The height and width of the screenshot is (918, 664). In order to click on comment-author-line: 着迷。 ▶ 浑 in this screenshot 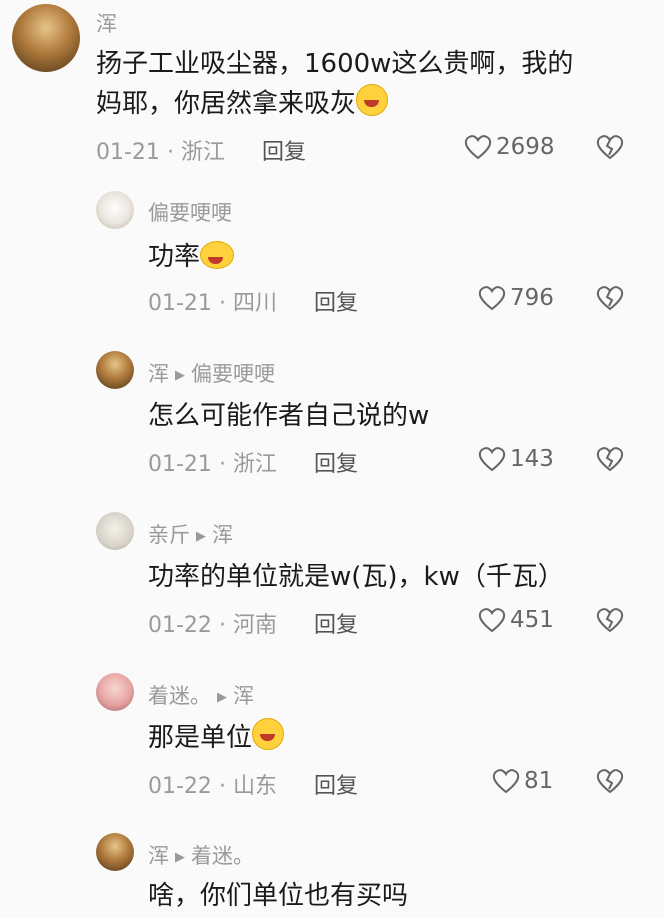, I will do `click(201, 695)`.